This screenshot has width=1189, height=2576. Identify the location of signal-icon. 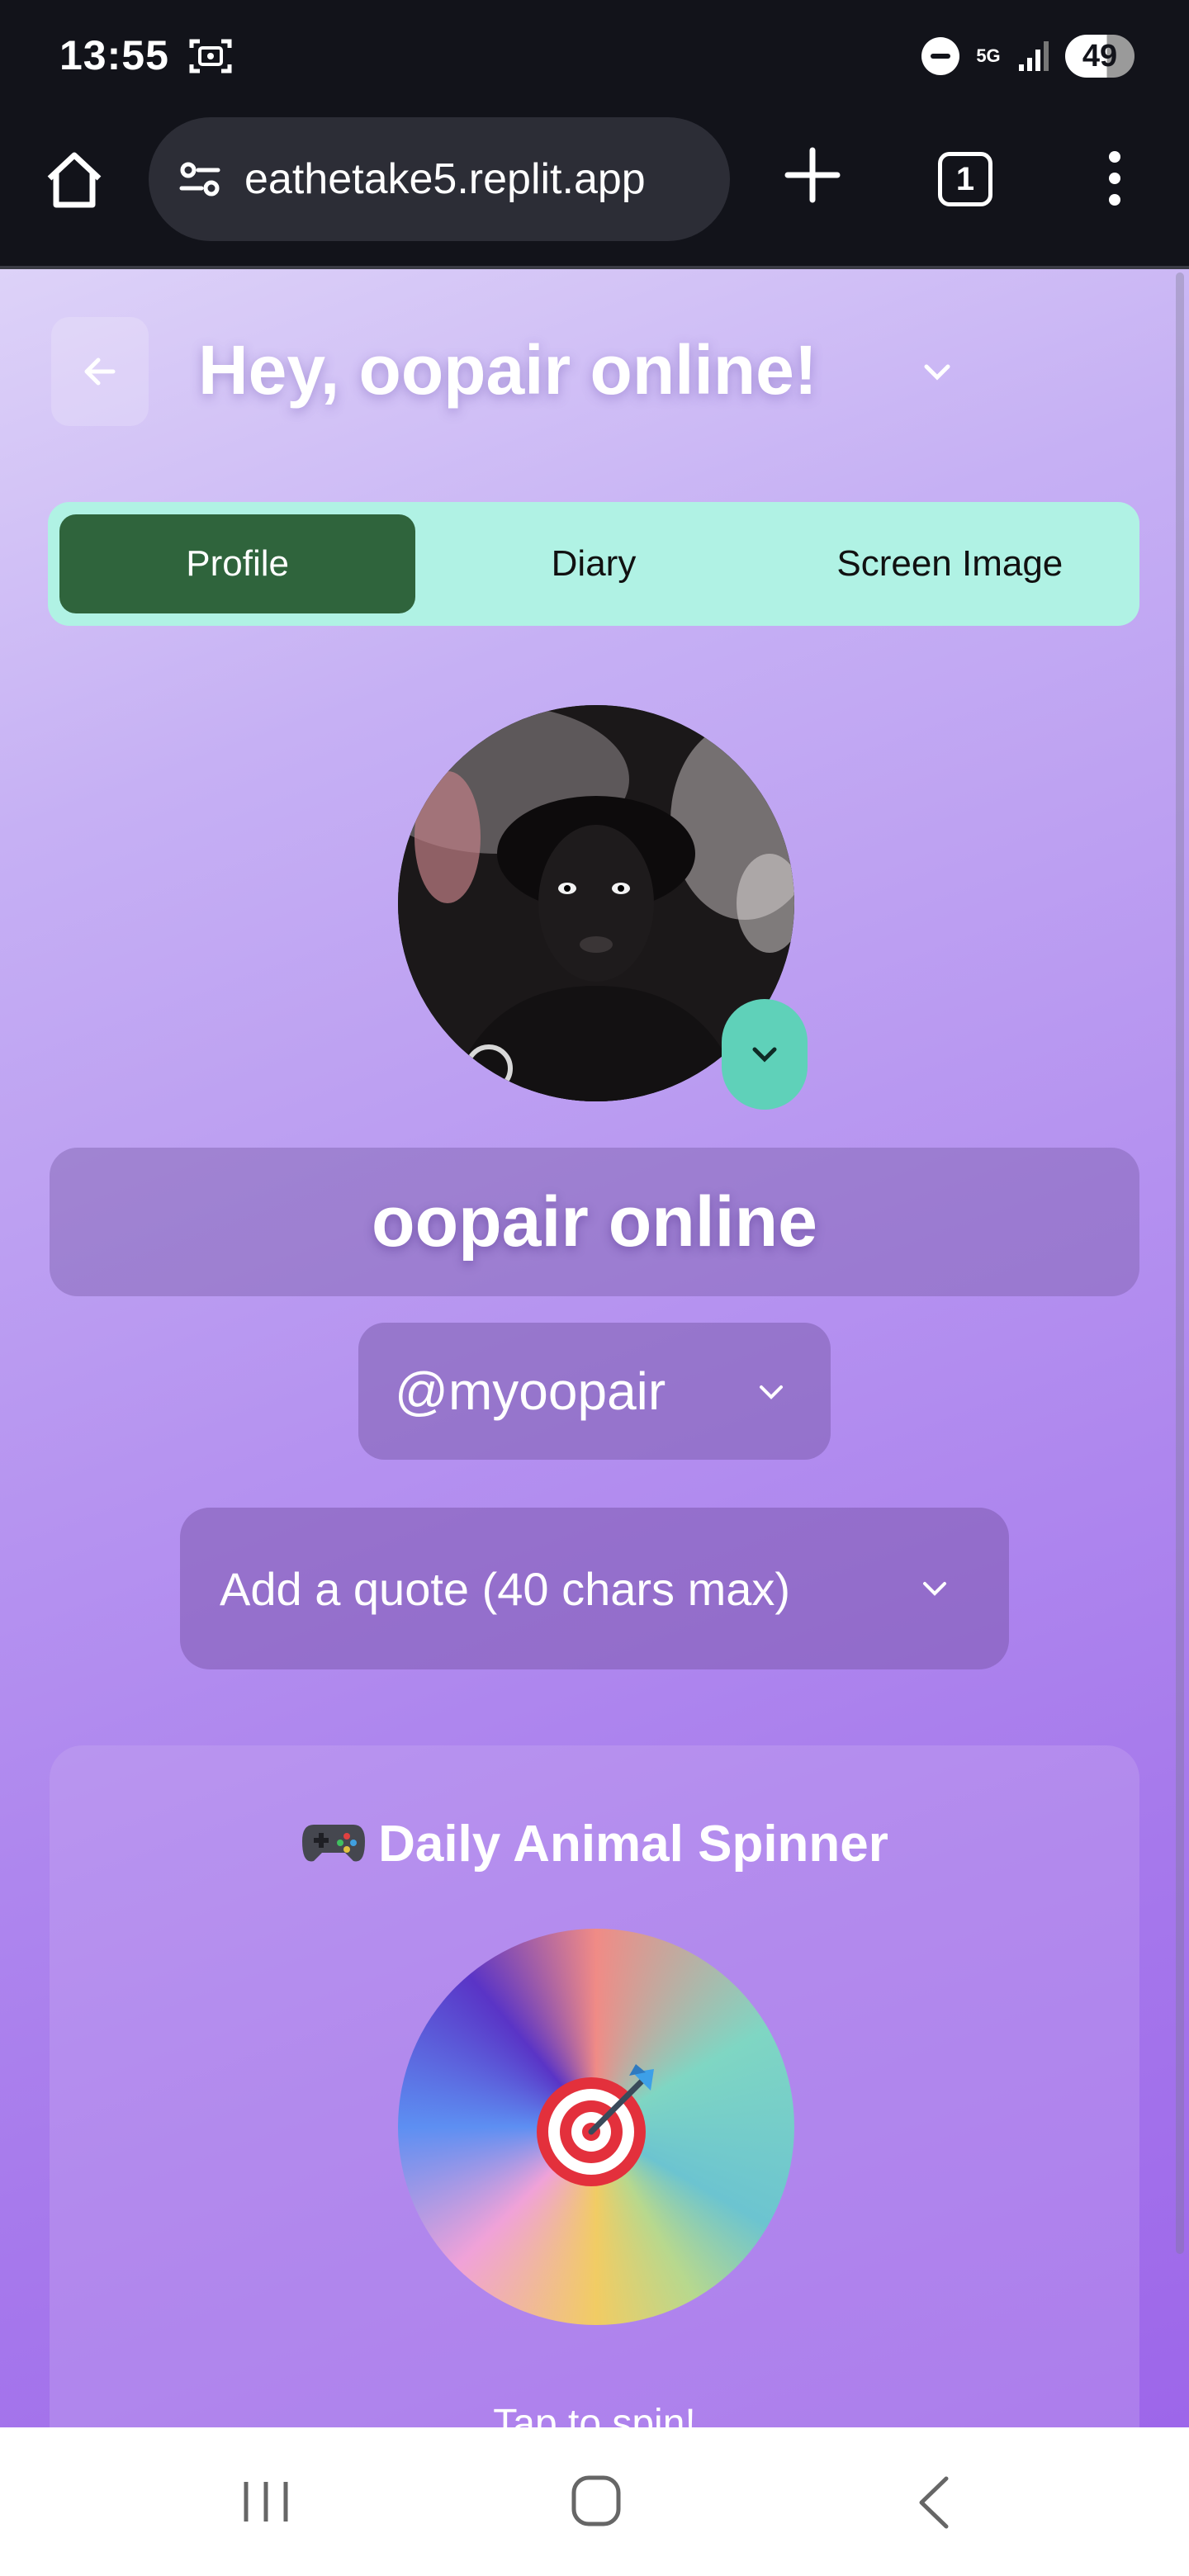
(1034, 56).